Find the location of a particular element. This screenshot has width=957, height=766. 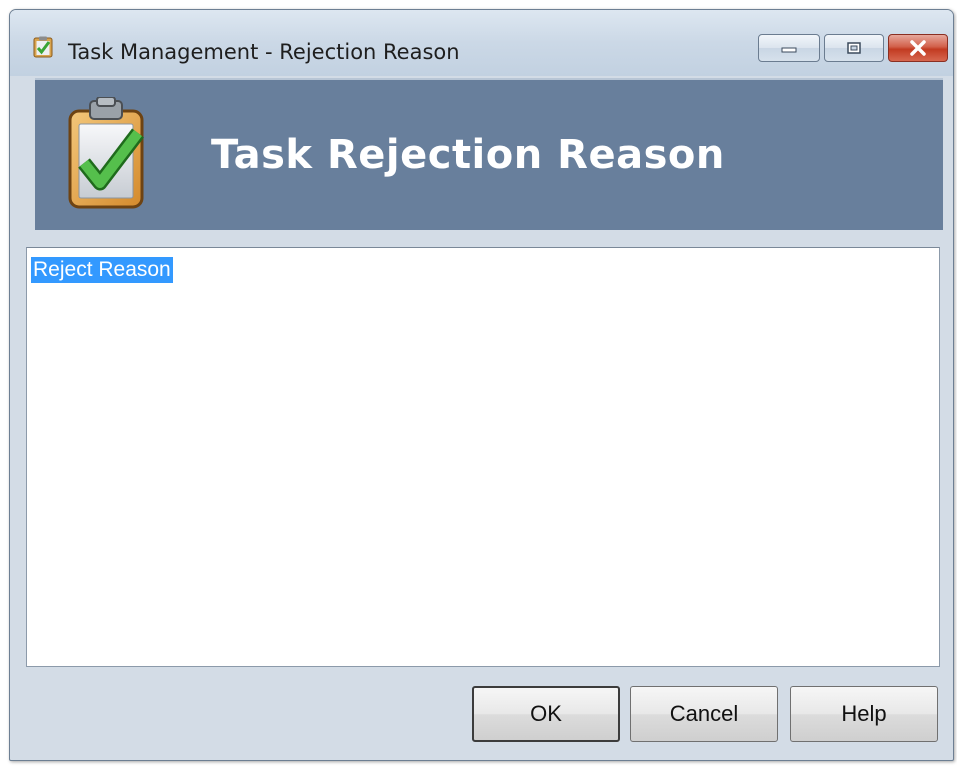

maximize-icon is located at coordinates (854, 48).